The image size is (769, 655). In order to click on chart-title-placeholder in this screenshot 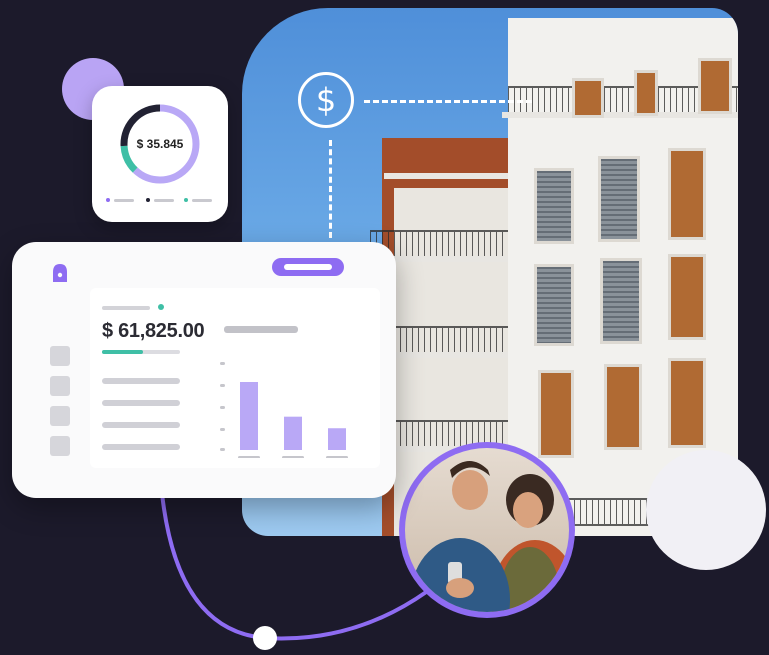, I will do `click(261, 329)`.